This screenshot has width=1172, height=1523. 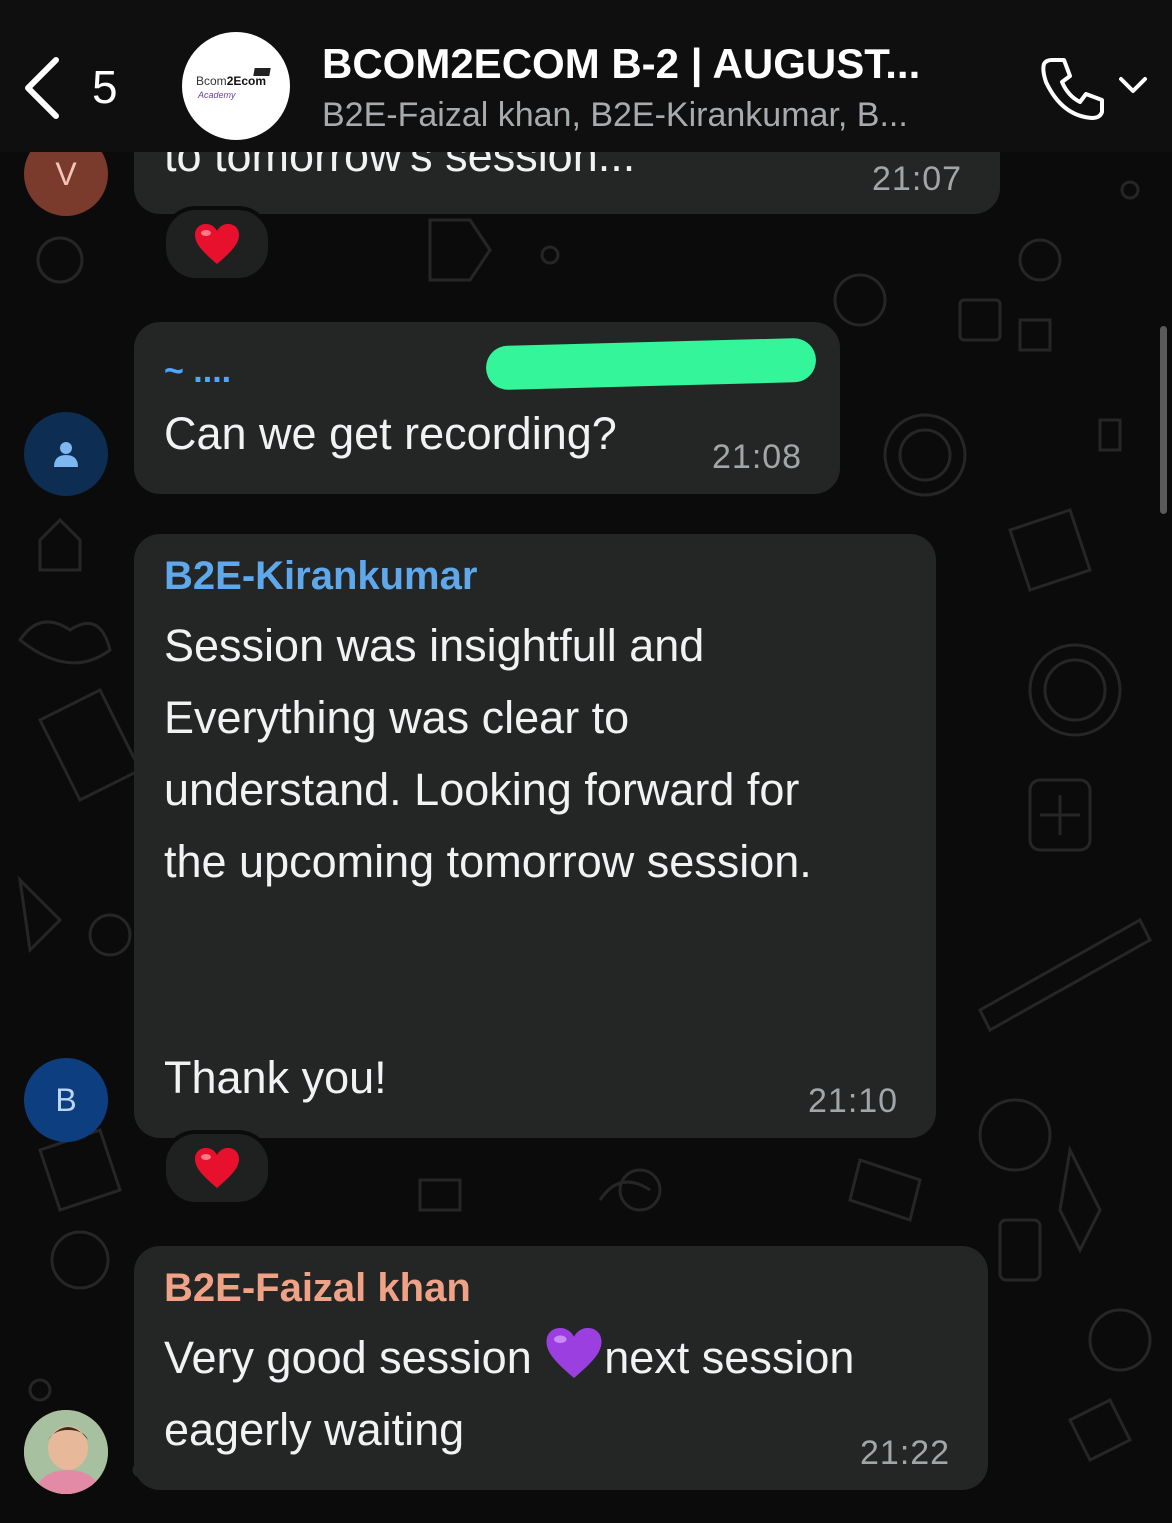 I want to click on group-avatar: Bcom2Ecom Academy, so click(x=236, y=86).